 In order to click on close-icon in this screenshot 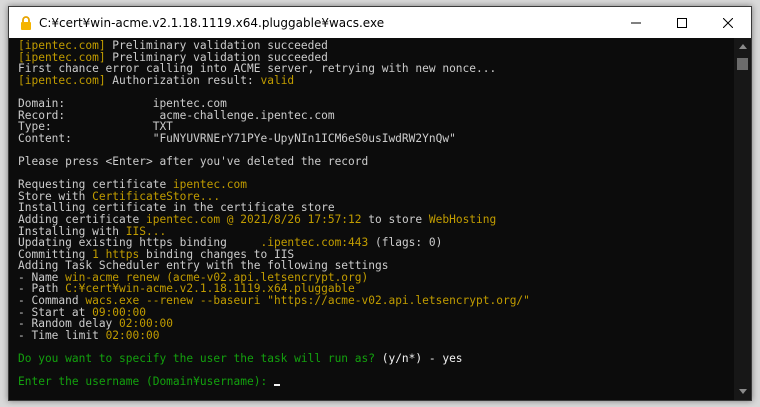, I will do `click(728, 22)`.